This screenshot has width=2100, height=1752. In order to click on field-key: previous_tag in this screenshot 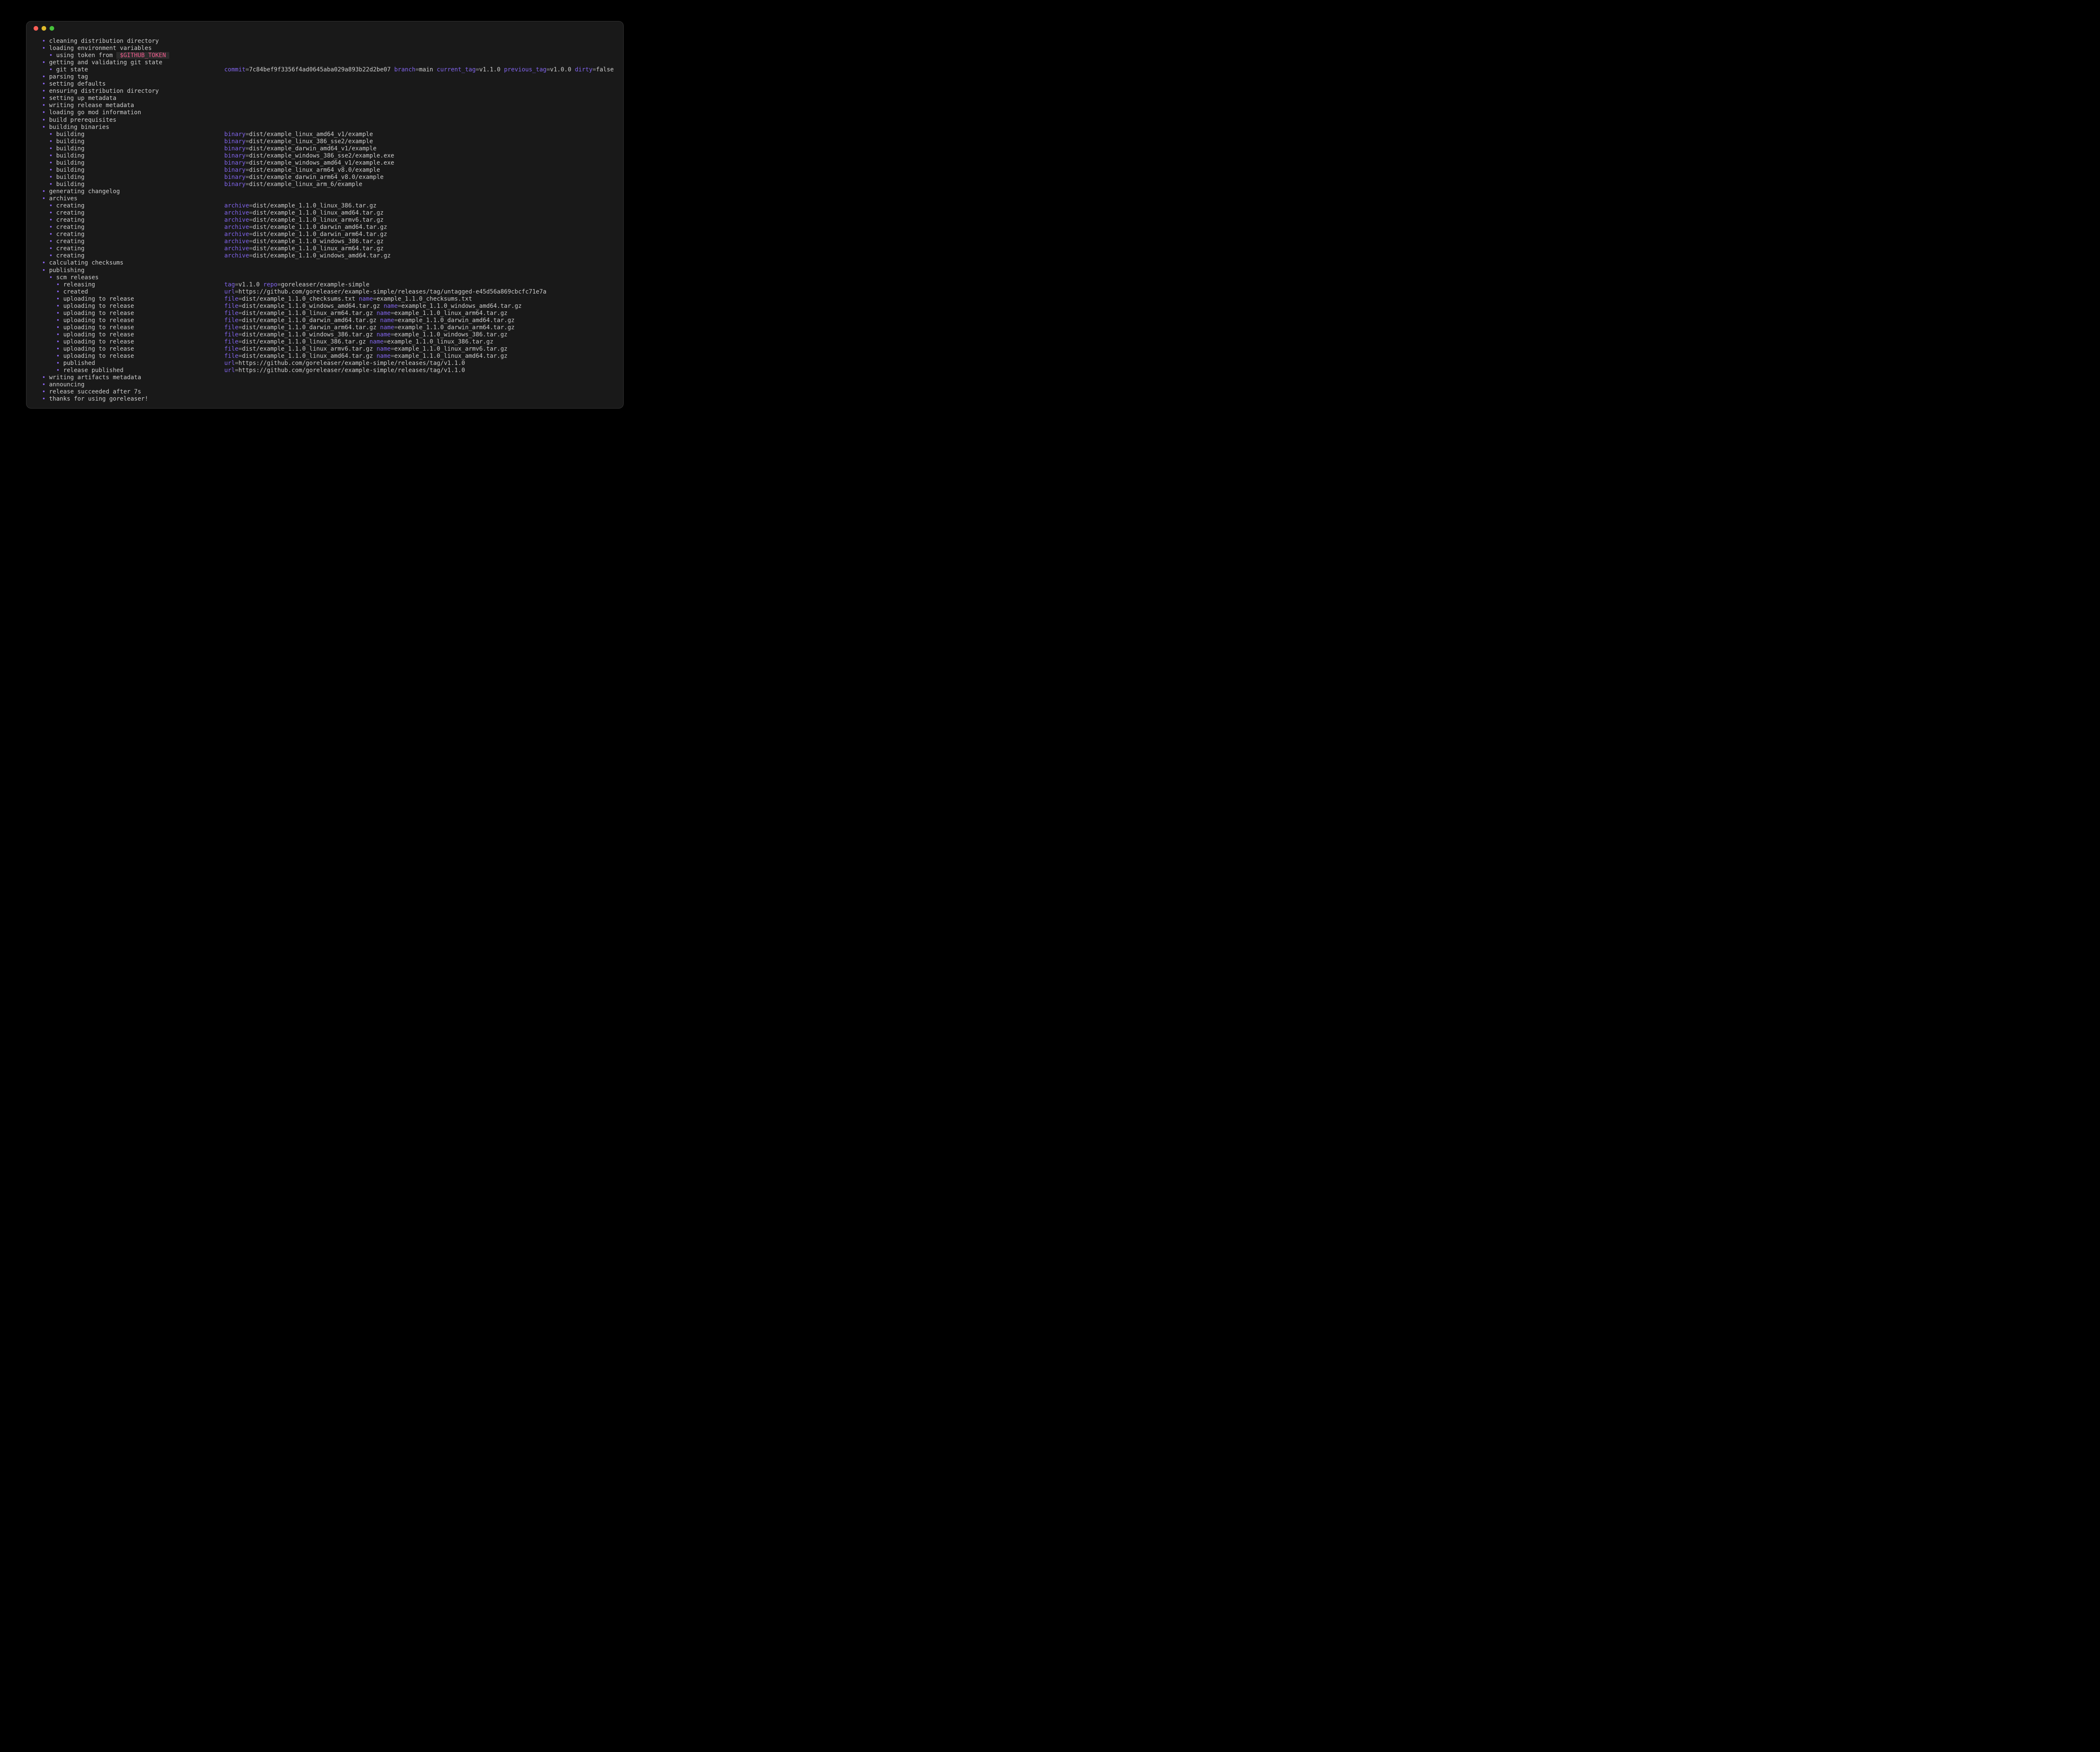, I will do `click(525, 70)`.